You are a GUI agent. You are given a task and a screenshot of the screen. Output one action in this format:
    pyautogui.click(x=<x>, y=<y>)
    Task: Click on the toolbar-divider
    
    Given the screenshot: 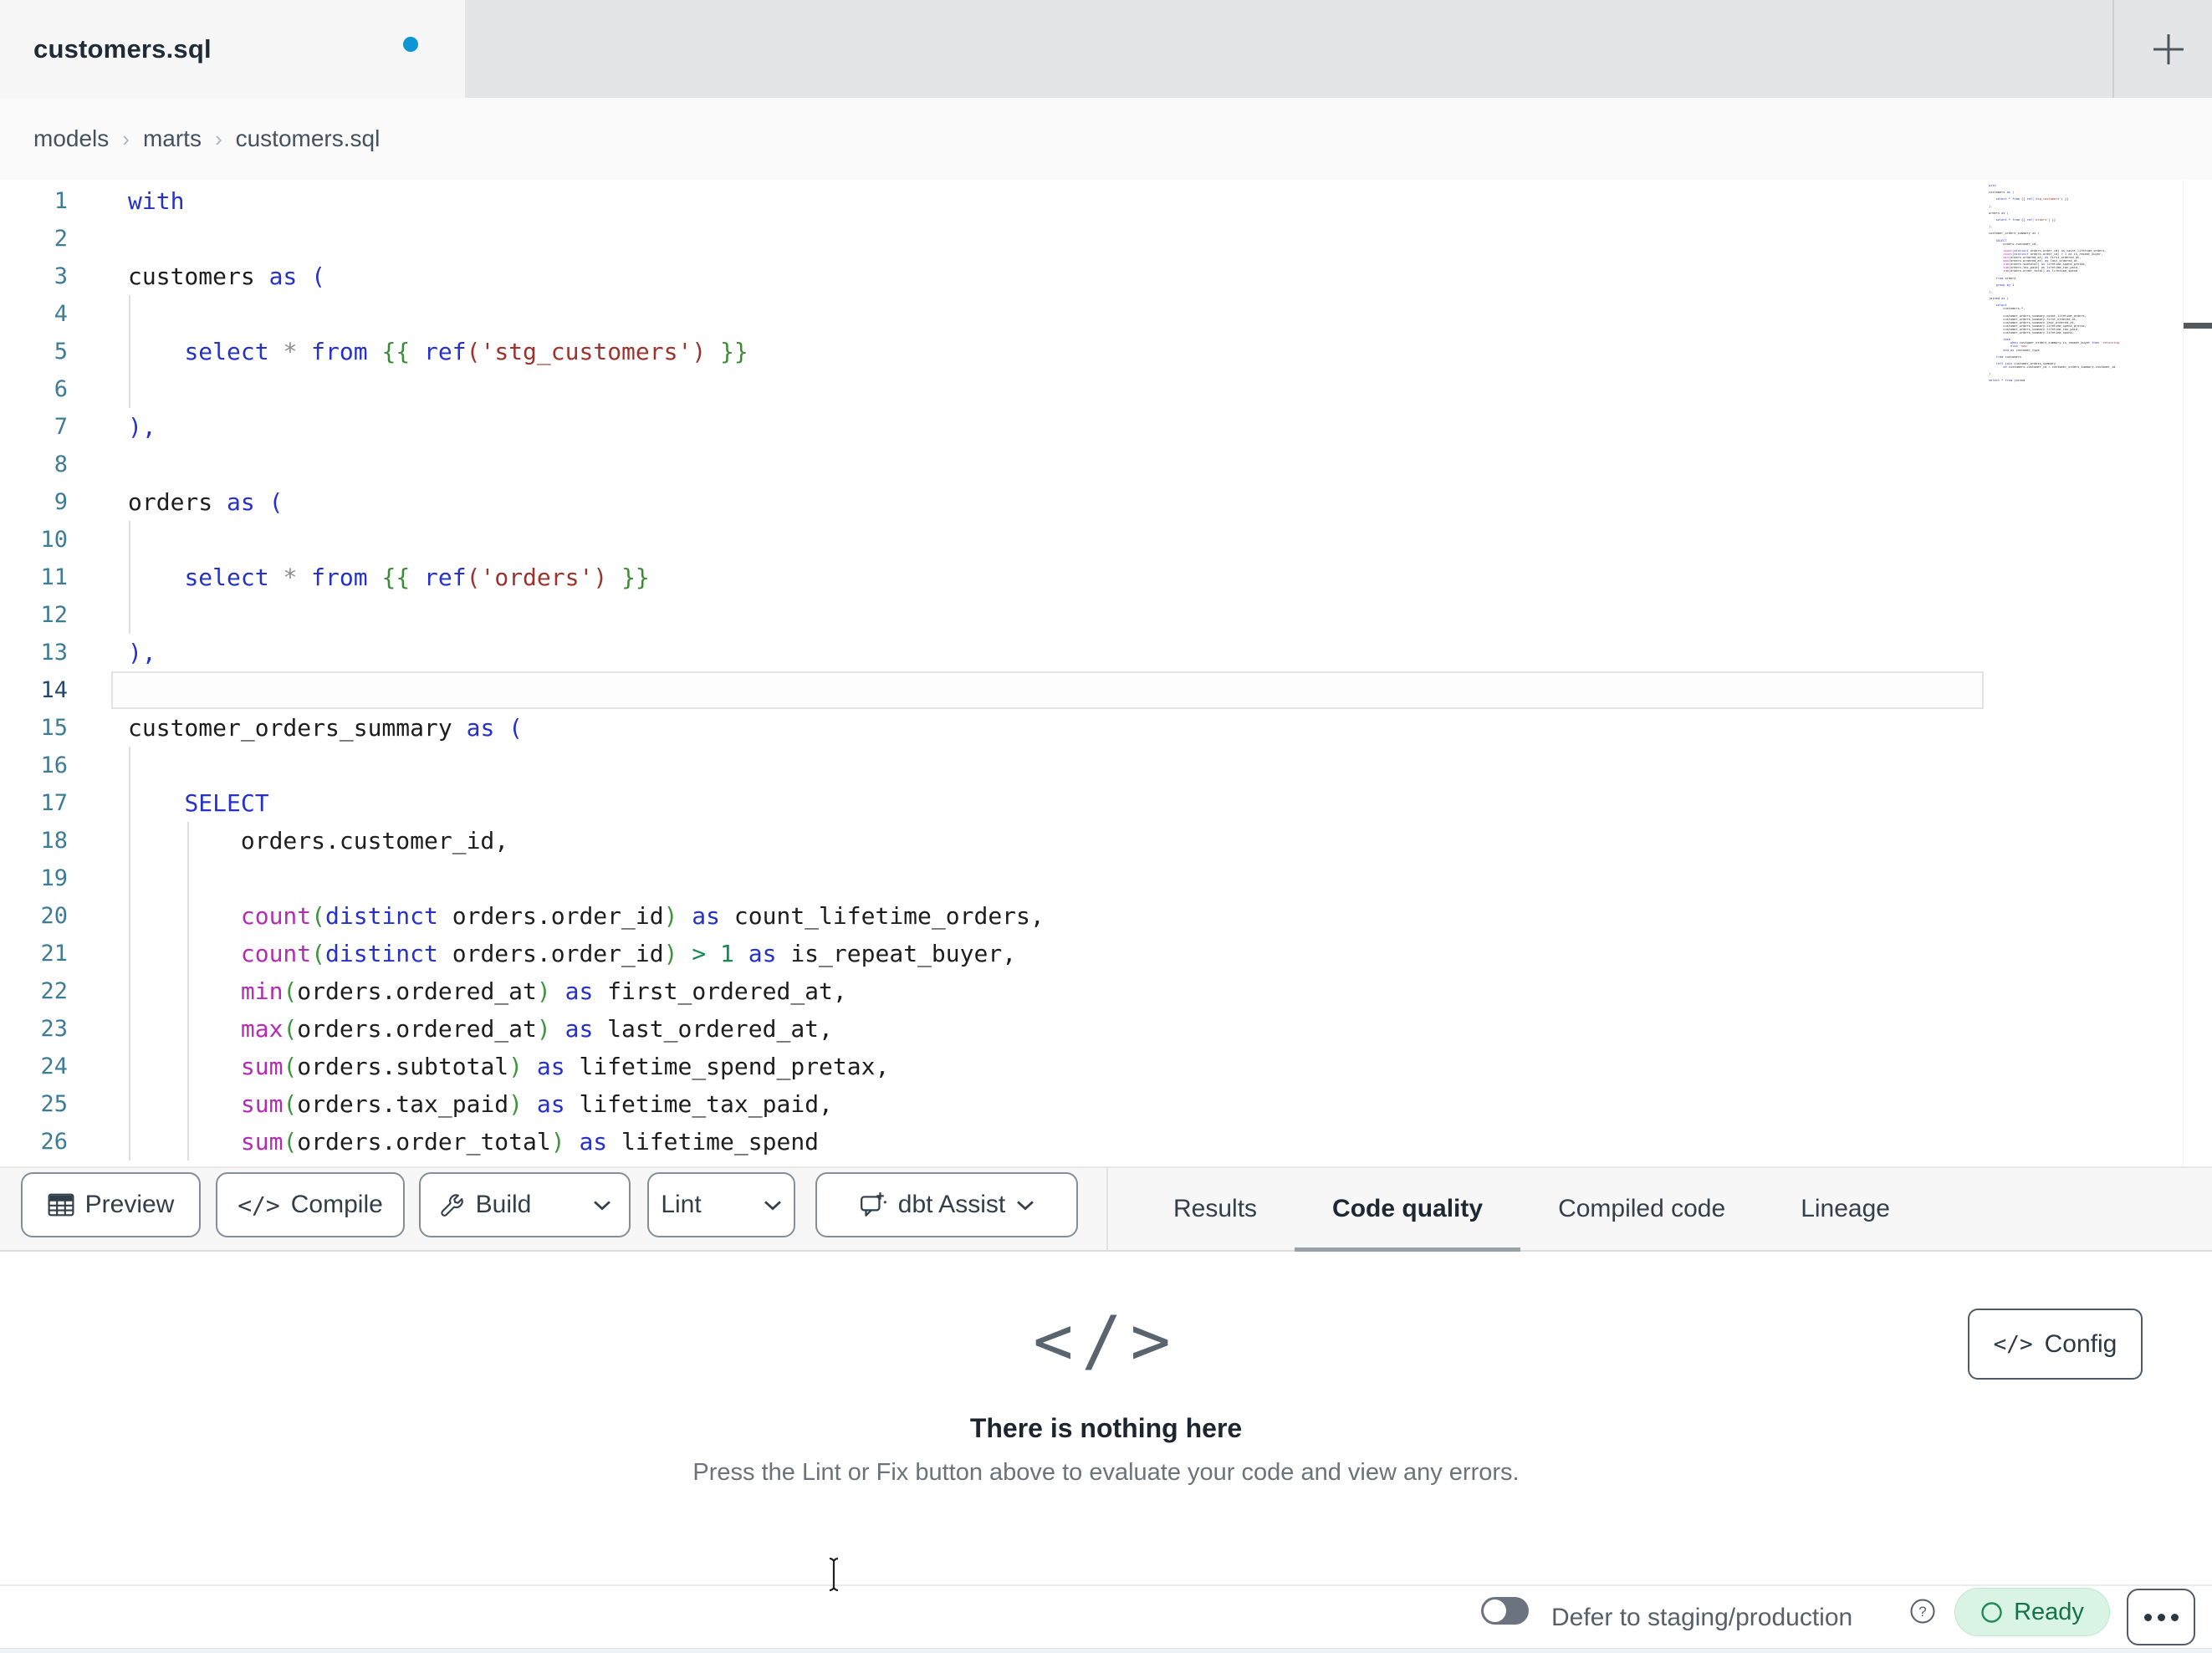 What is the action you would take?
    pyautogui.click(x=1107, y=1210)
    